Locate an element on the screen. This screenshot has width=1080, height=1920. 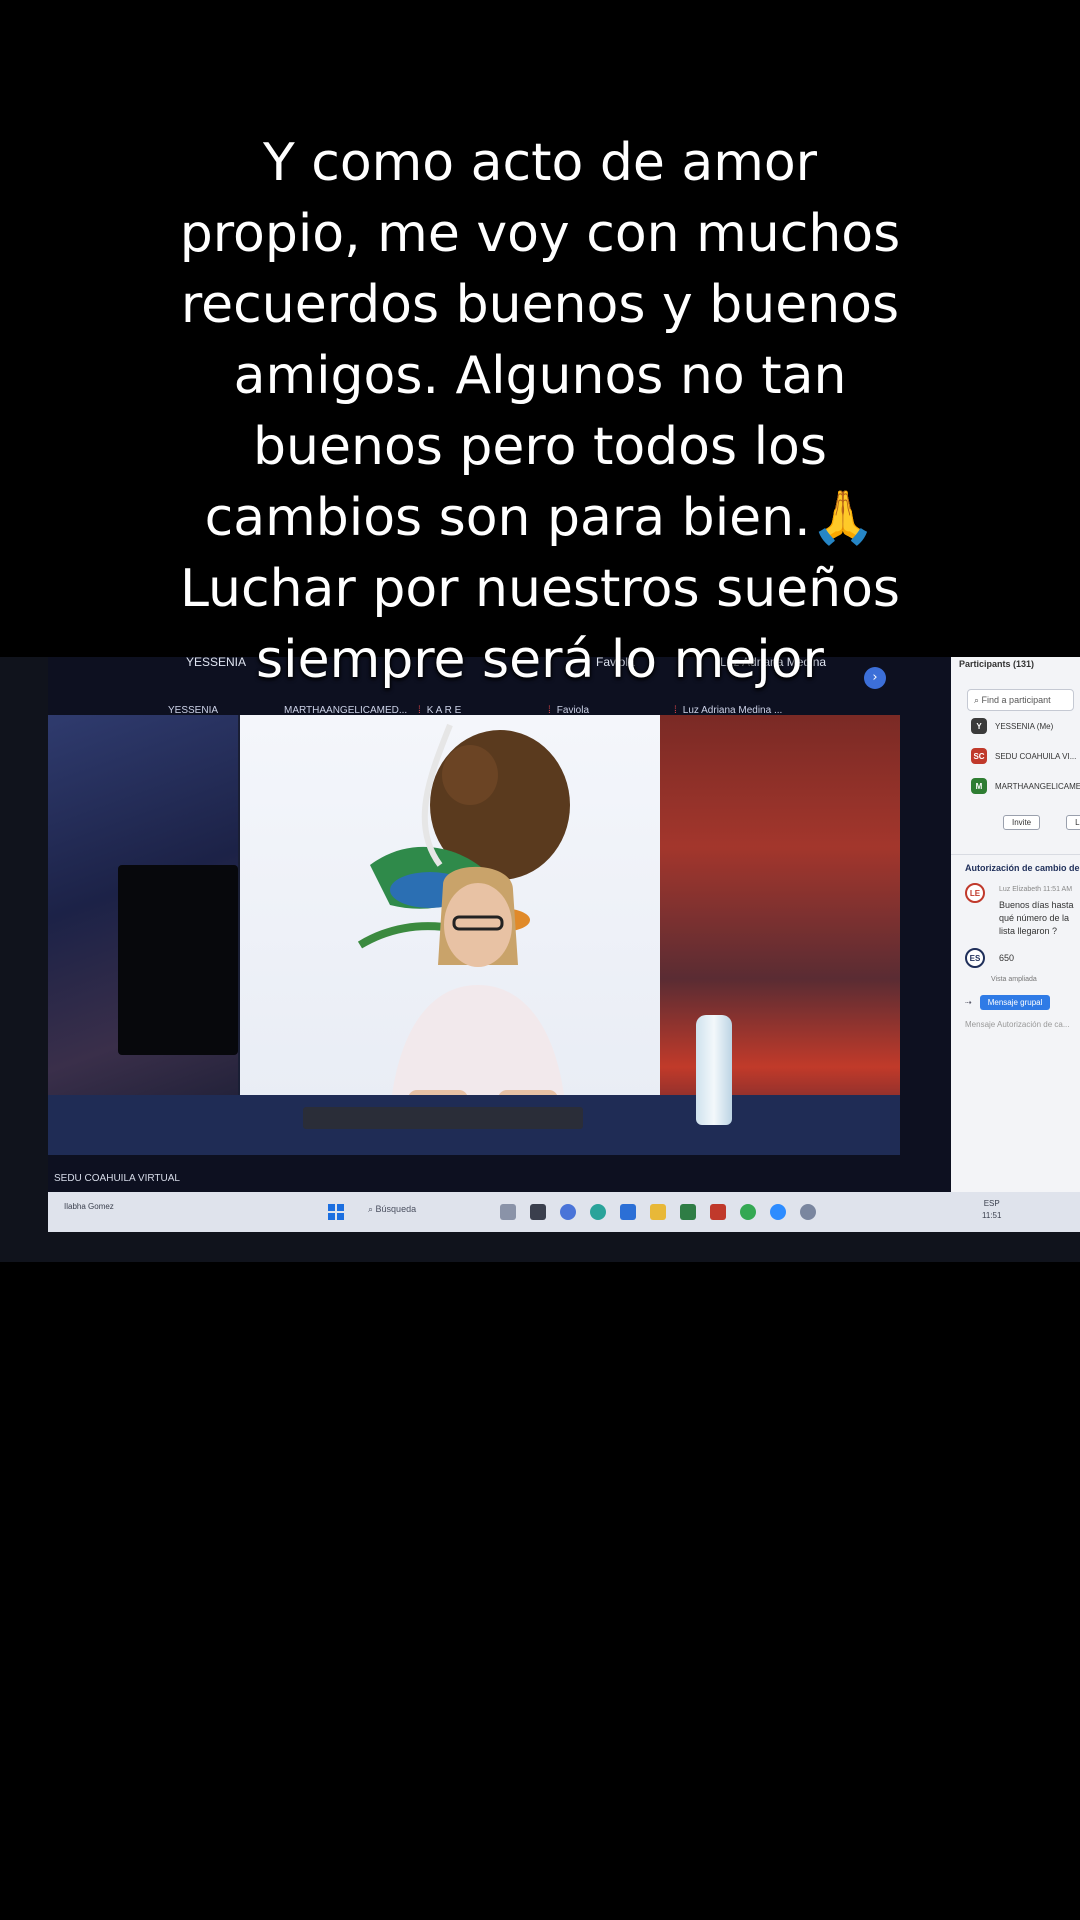
computer-monitor is located at coordinates (178, 960).